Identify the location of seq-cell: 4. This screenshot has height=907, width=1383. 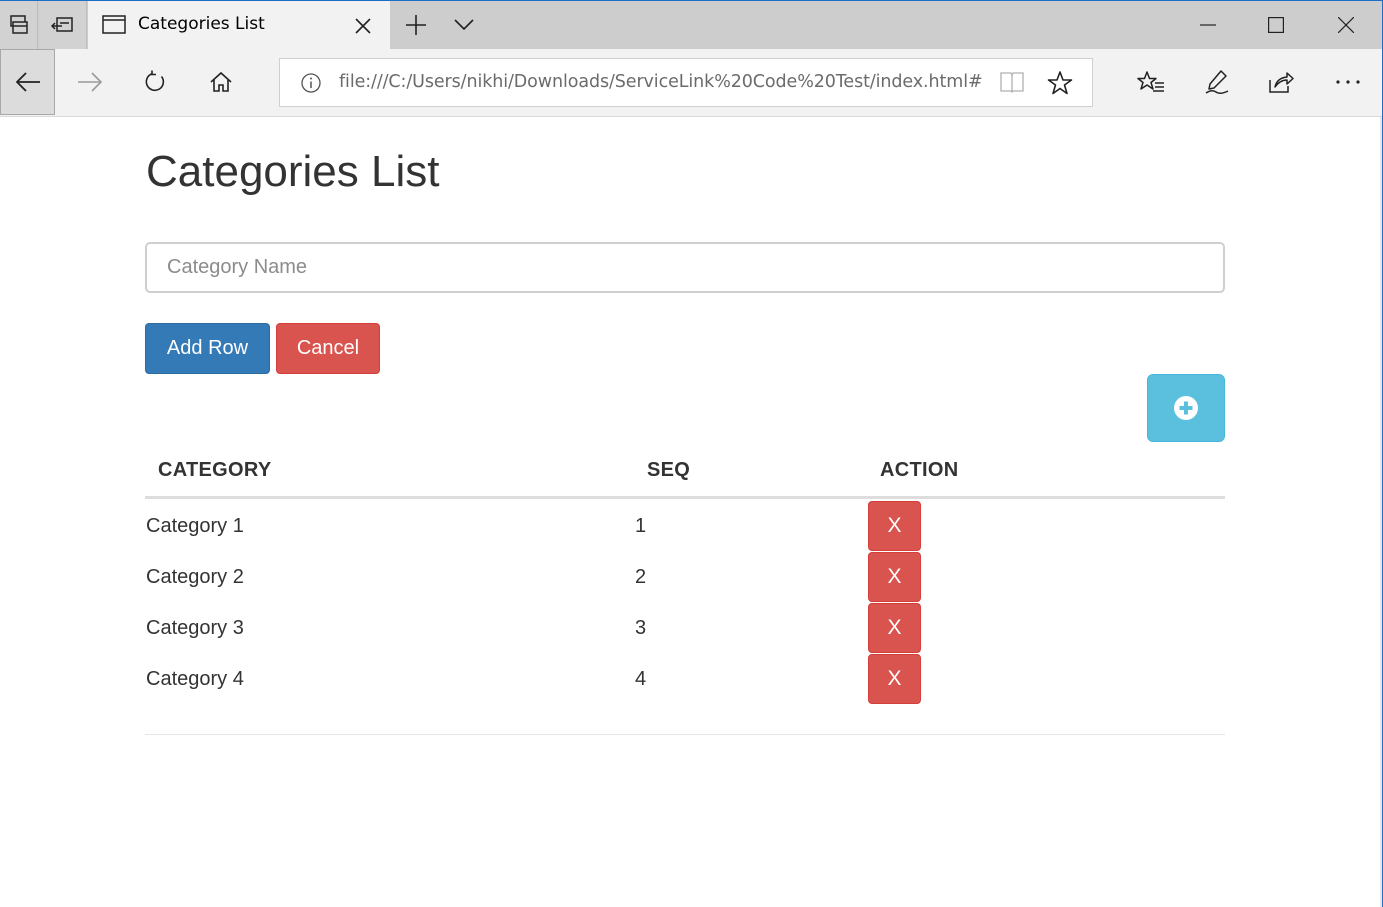
(641, 679).